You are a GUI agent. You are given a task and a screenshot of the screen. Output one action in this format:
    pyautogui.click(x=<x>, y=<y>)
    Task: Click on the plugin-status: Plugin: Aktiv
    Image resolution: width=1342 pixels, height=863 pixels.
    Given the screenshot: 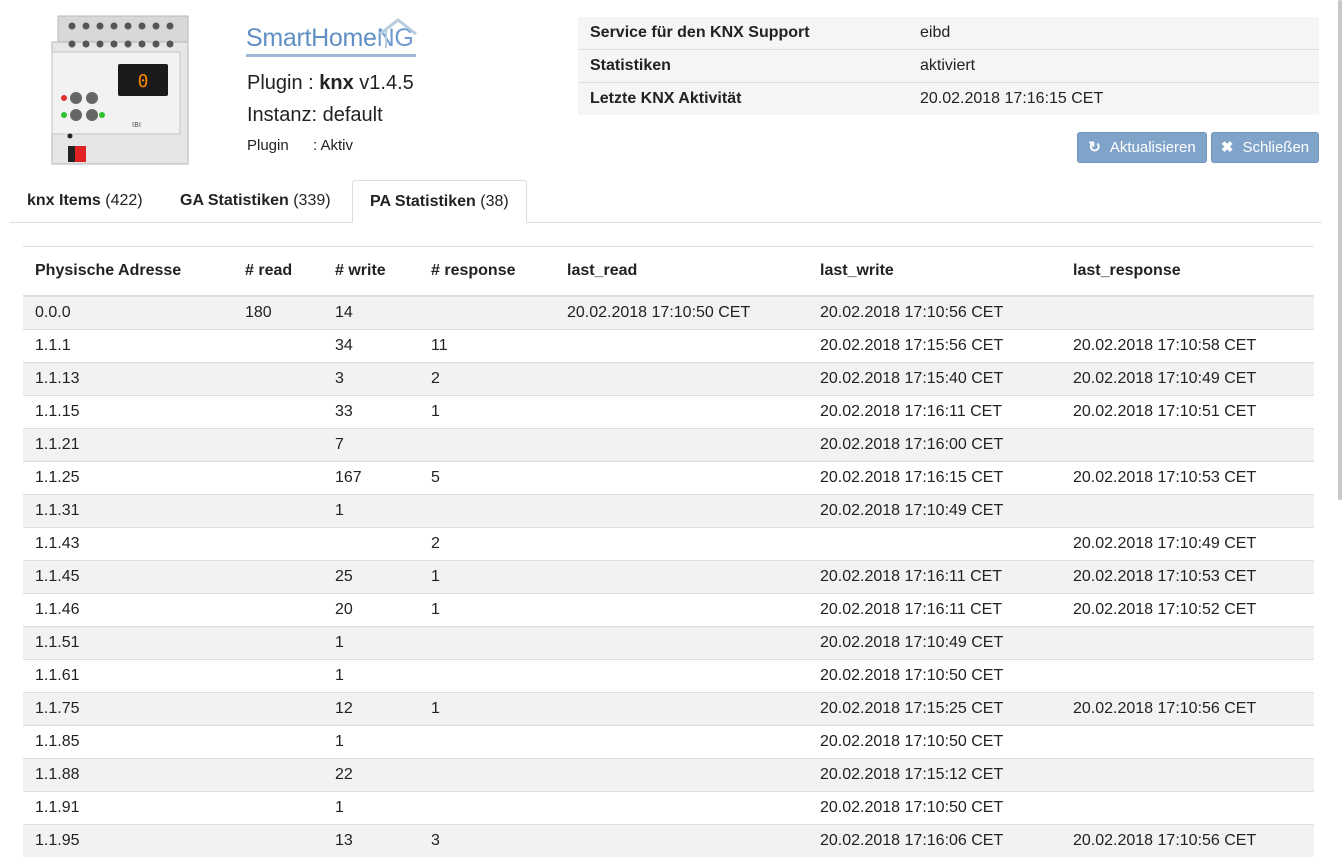 What is the action you would take?
    pyautogui.click(x=300, y=145)
    